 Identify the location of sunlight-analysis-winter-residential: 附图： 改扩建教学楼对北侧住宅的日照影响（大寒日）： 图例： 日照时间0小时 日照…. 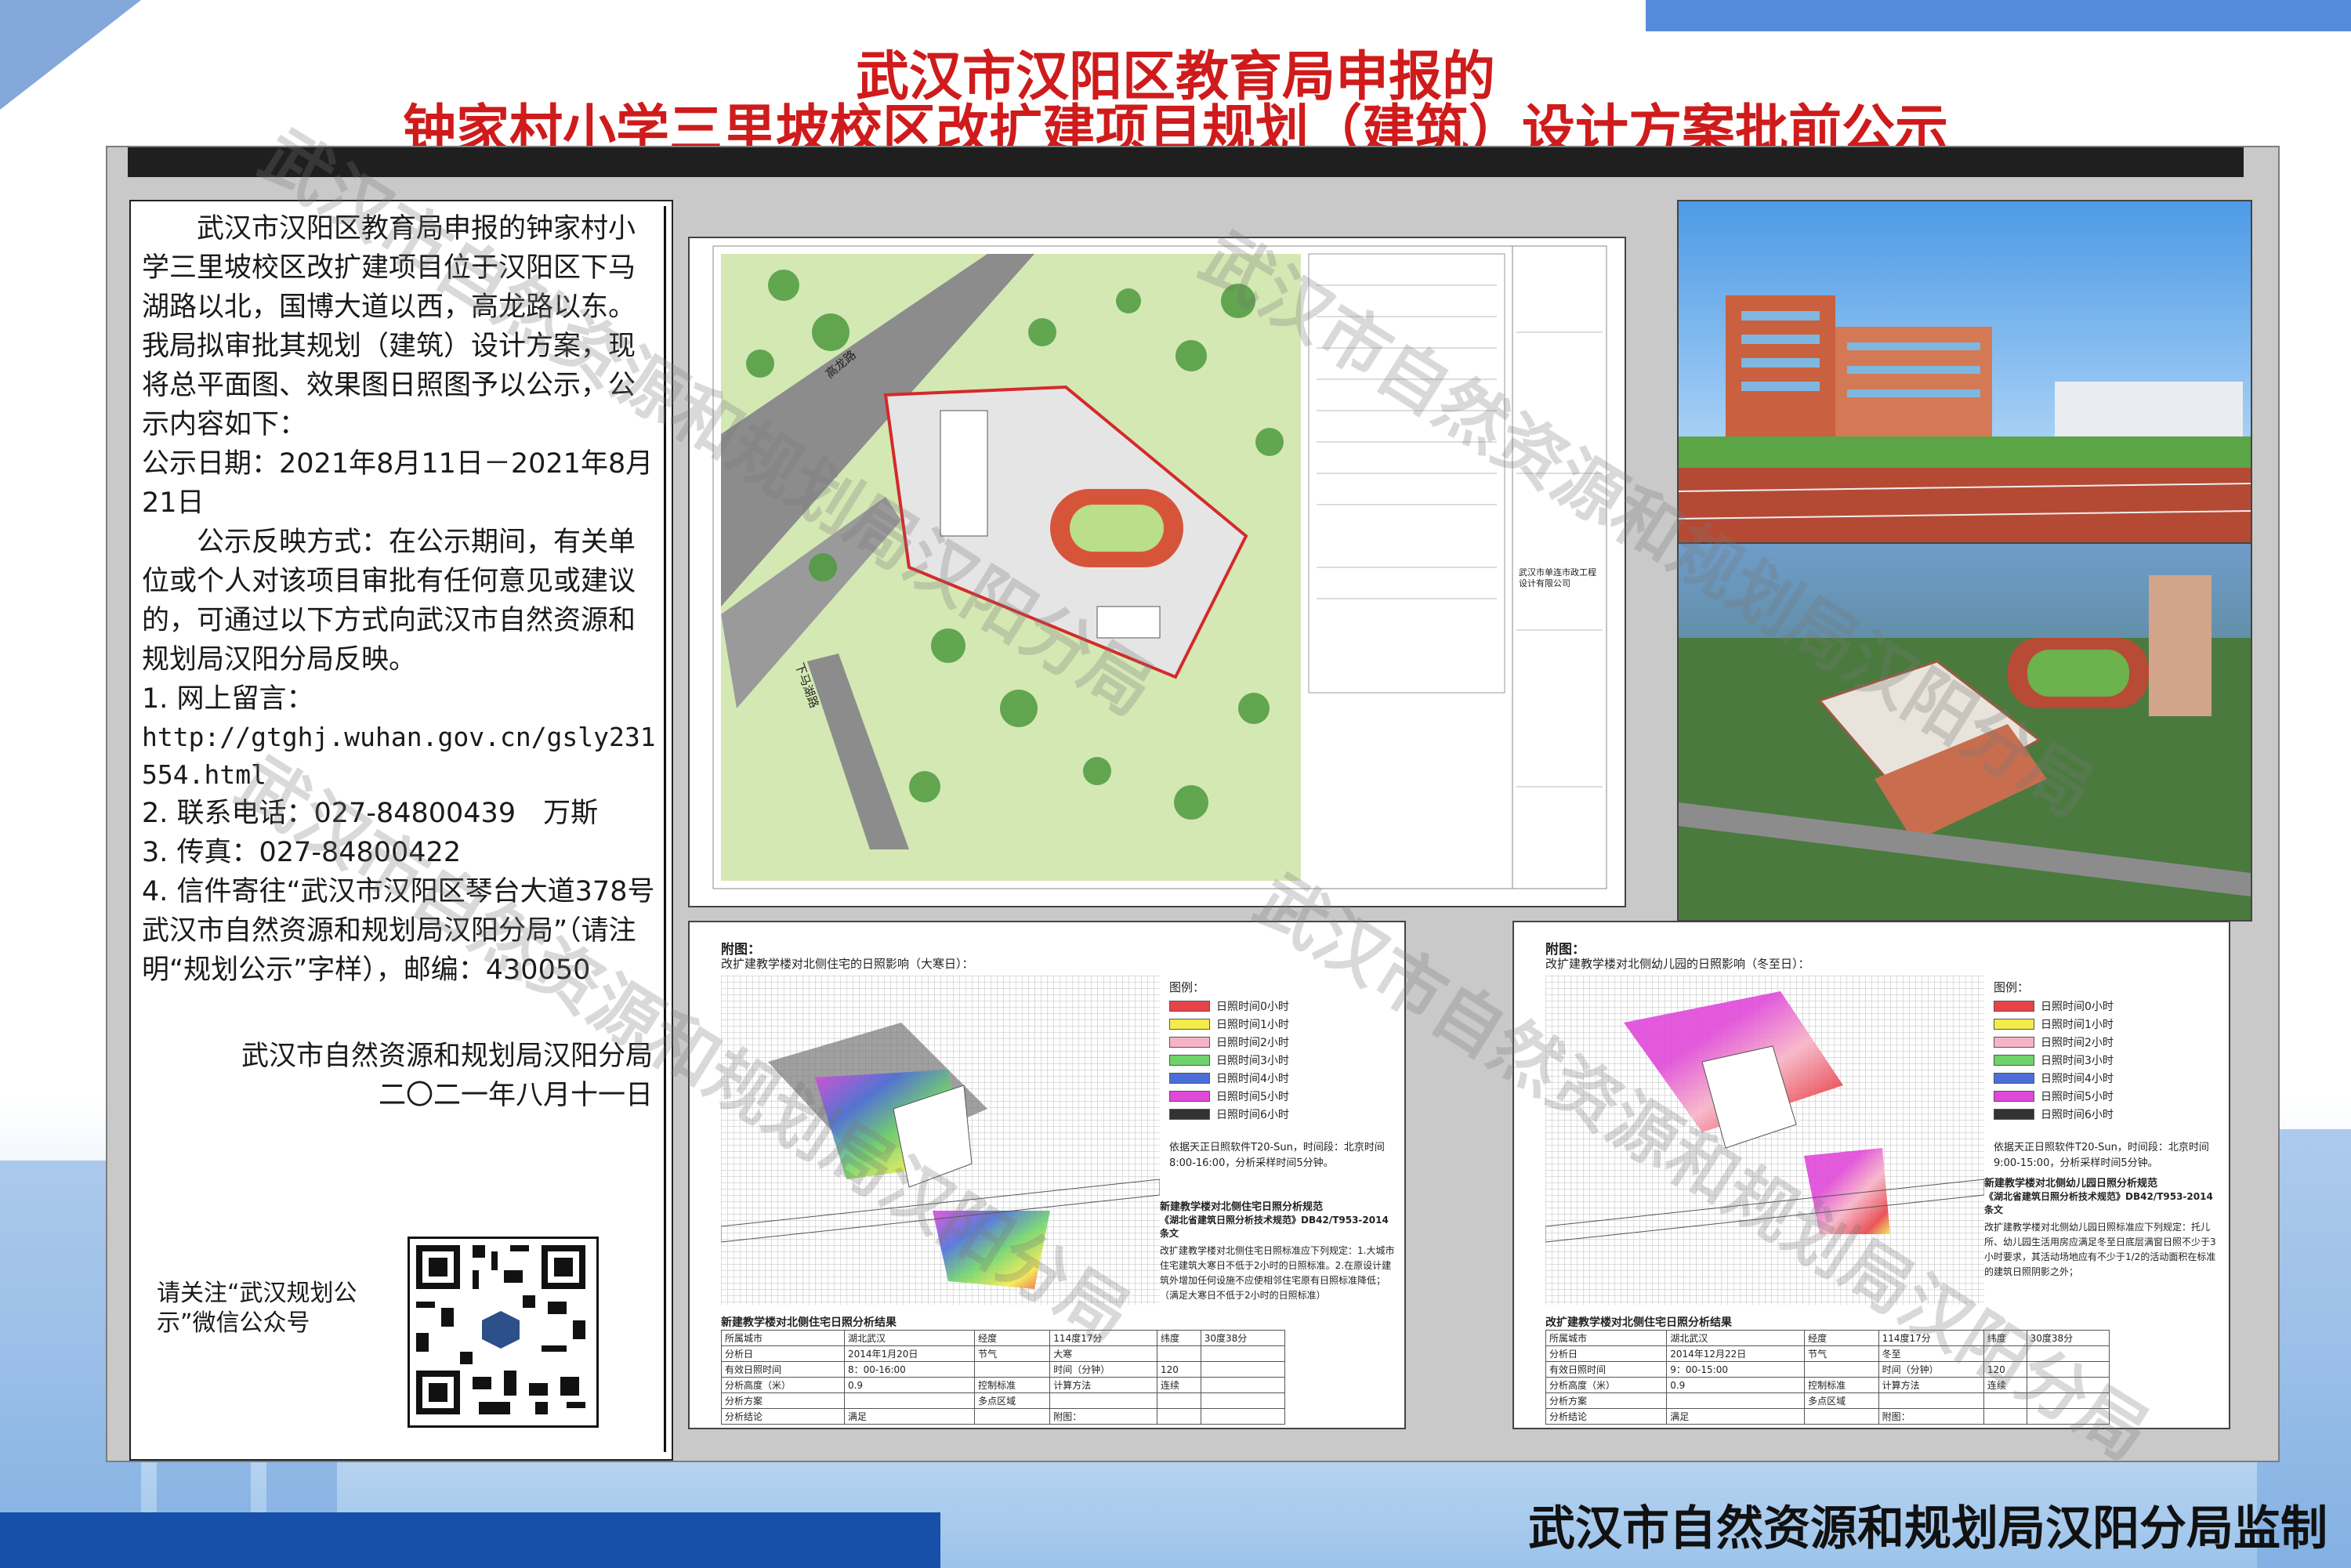
(1047, 1175).